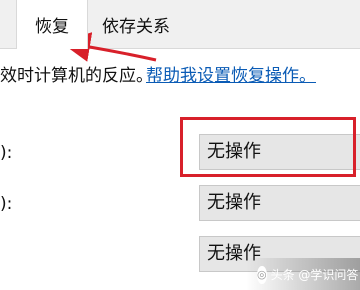 This screenshot has width=360, height=290. Describe the element at coordinates (52, 24) in the screenshot. I see `tab-recovery: 恢复` at that location.